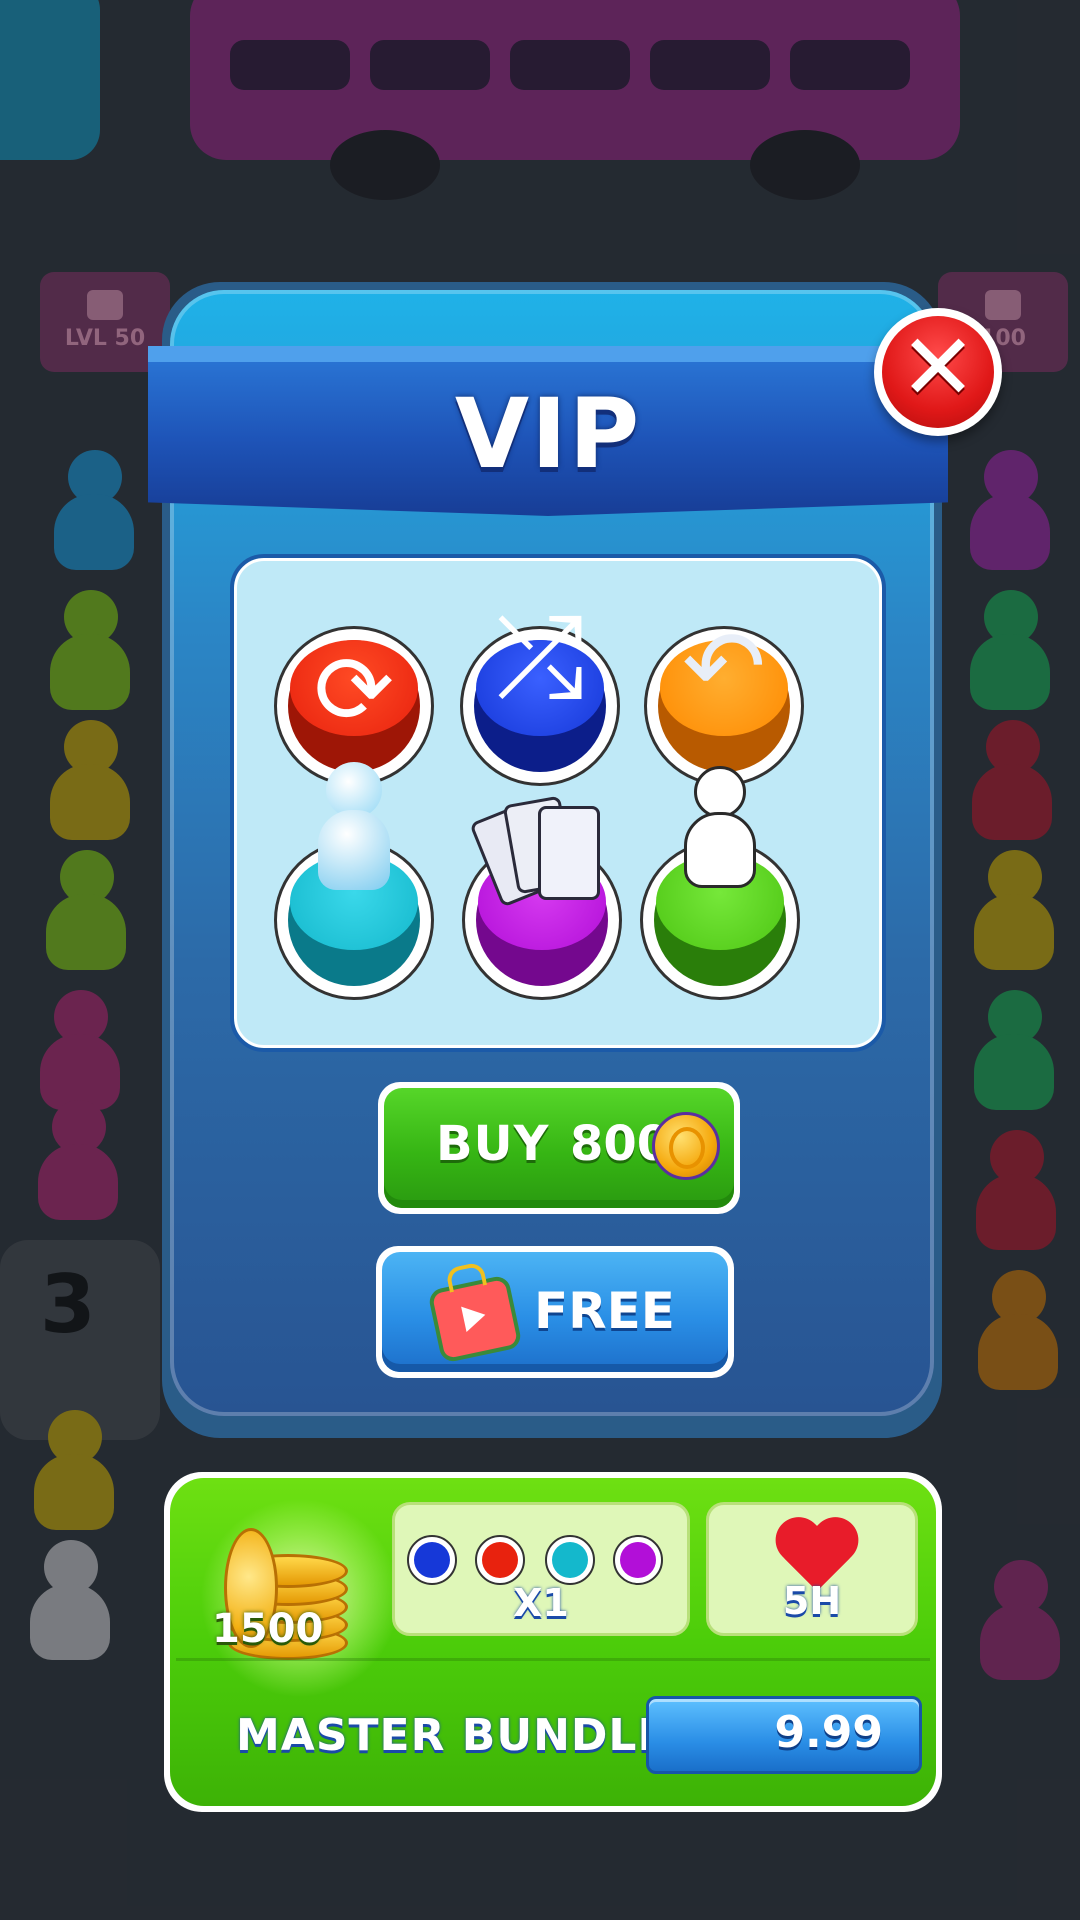  What do you see at coordinates (541, 1603) in the screenshot?
I see `booster-count: X1` at bounding box center [541, 1603].